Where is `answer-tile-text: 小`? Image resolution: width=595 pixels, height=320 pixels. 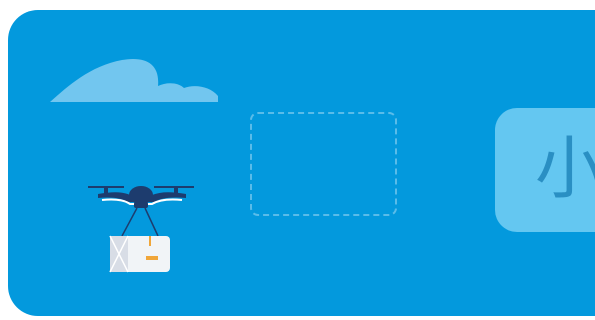
answer-tile-text: 小 is located at coordinates (565, 169).